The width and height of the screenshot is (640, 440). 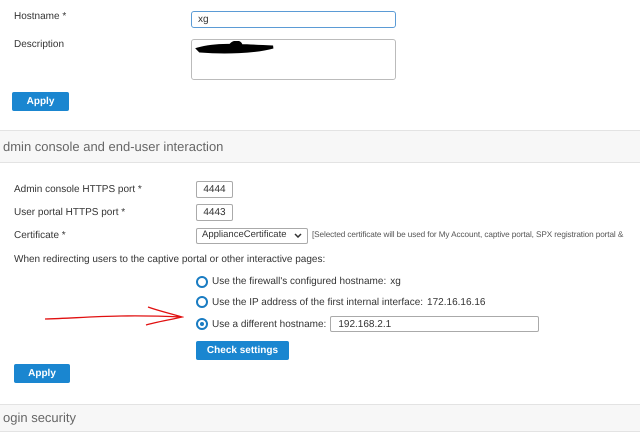 I want to click on option-label: Use the firewall's configured hostname:, so click(x=299, y=282).